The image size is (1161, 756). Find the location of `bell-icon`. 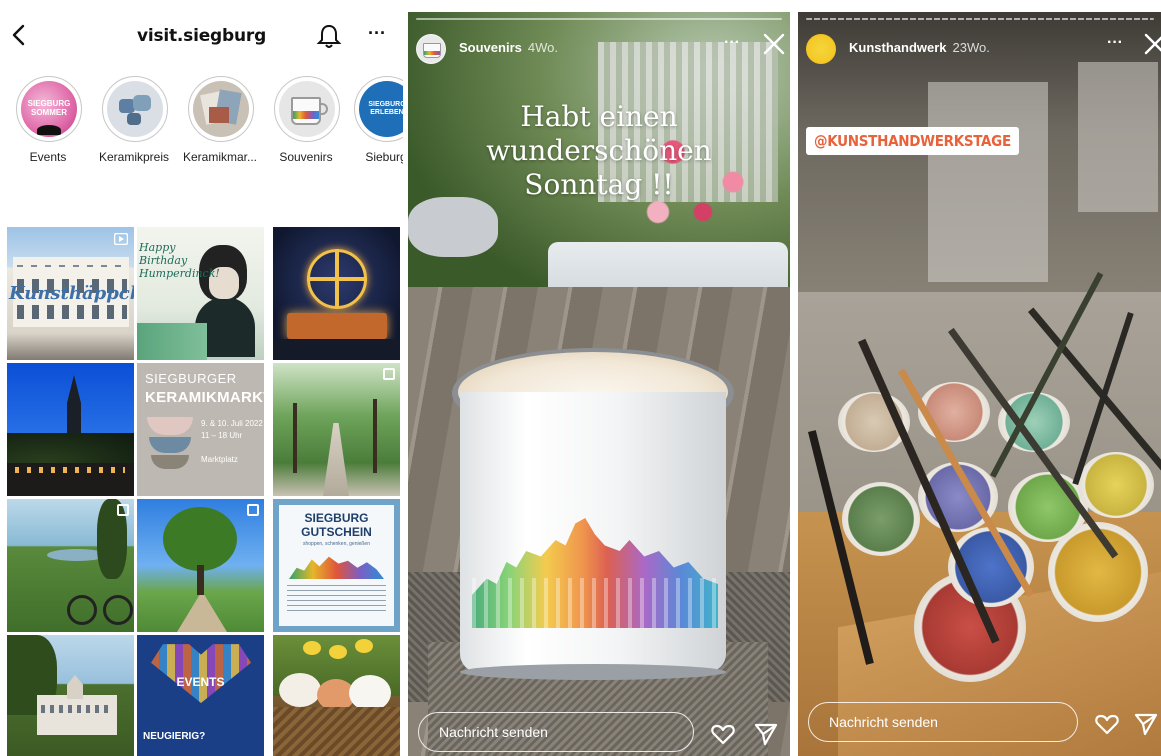

bell-icon is located at coordinates (329, 36).